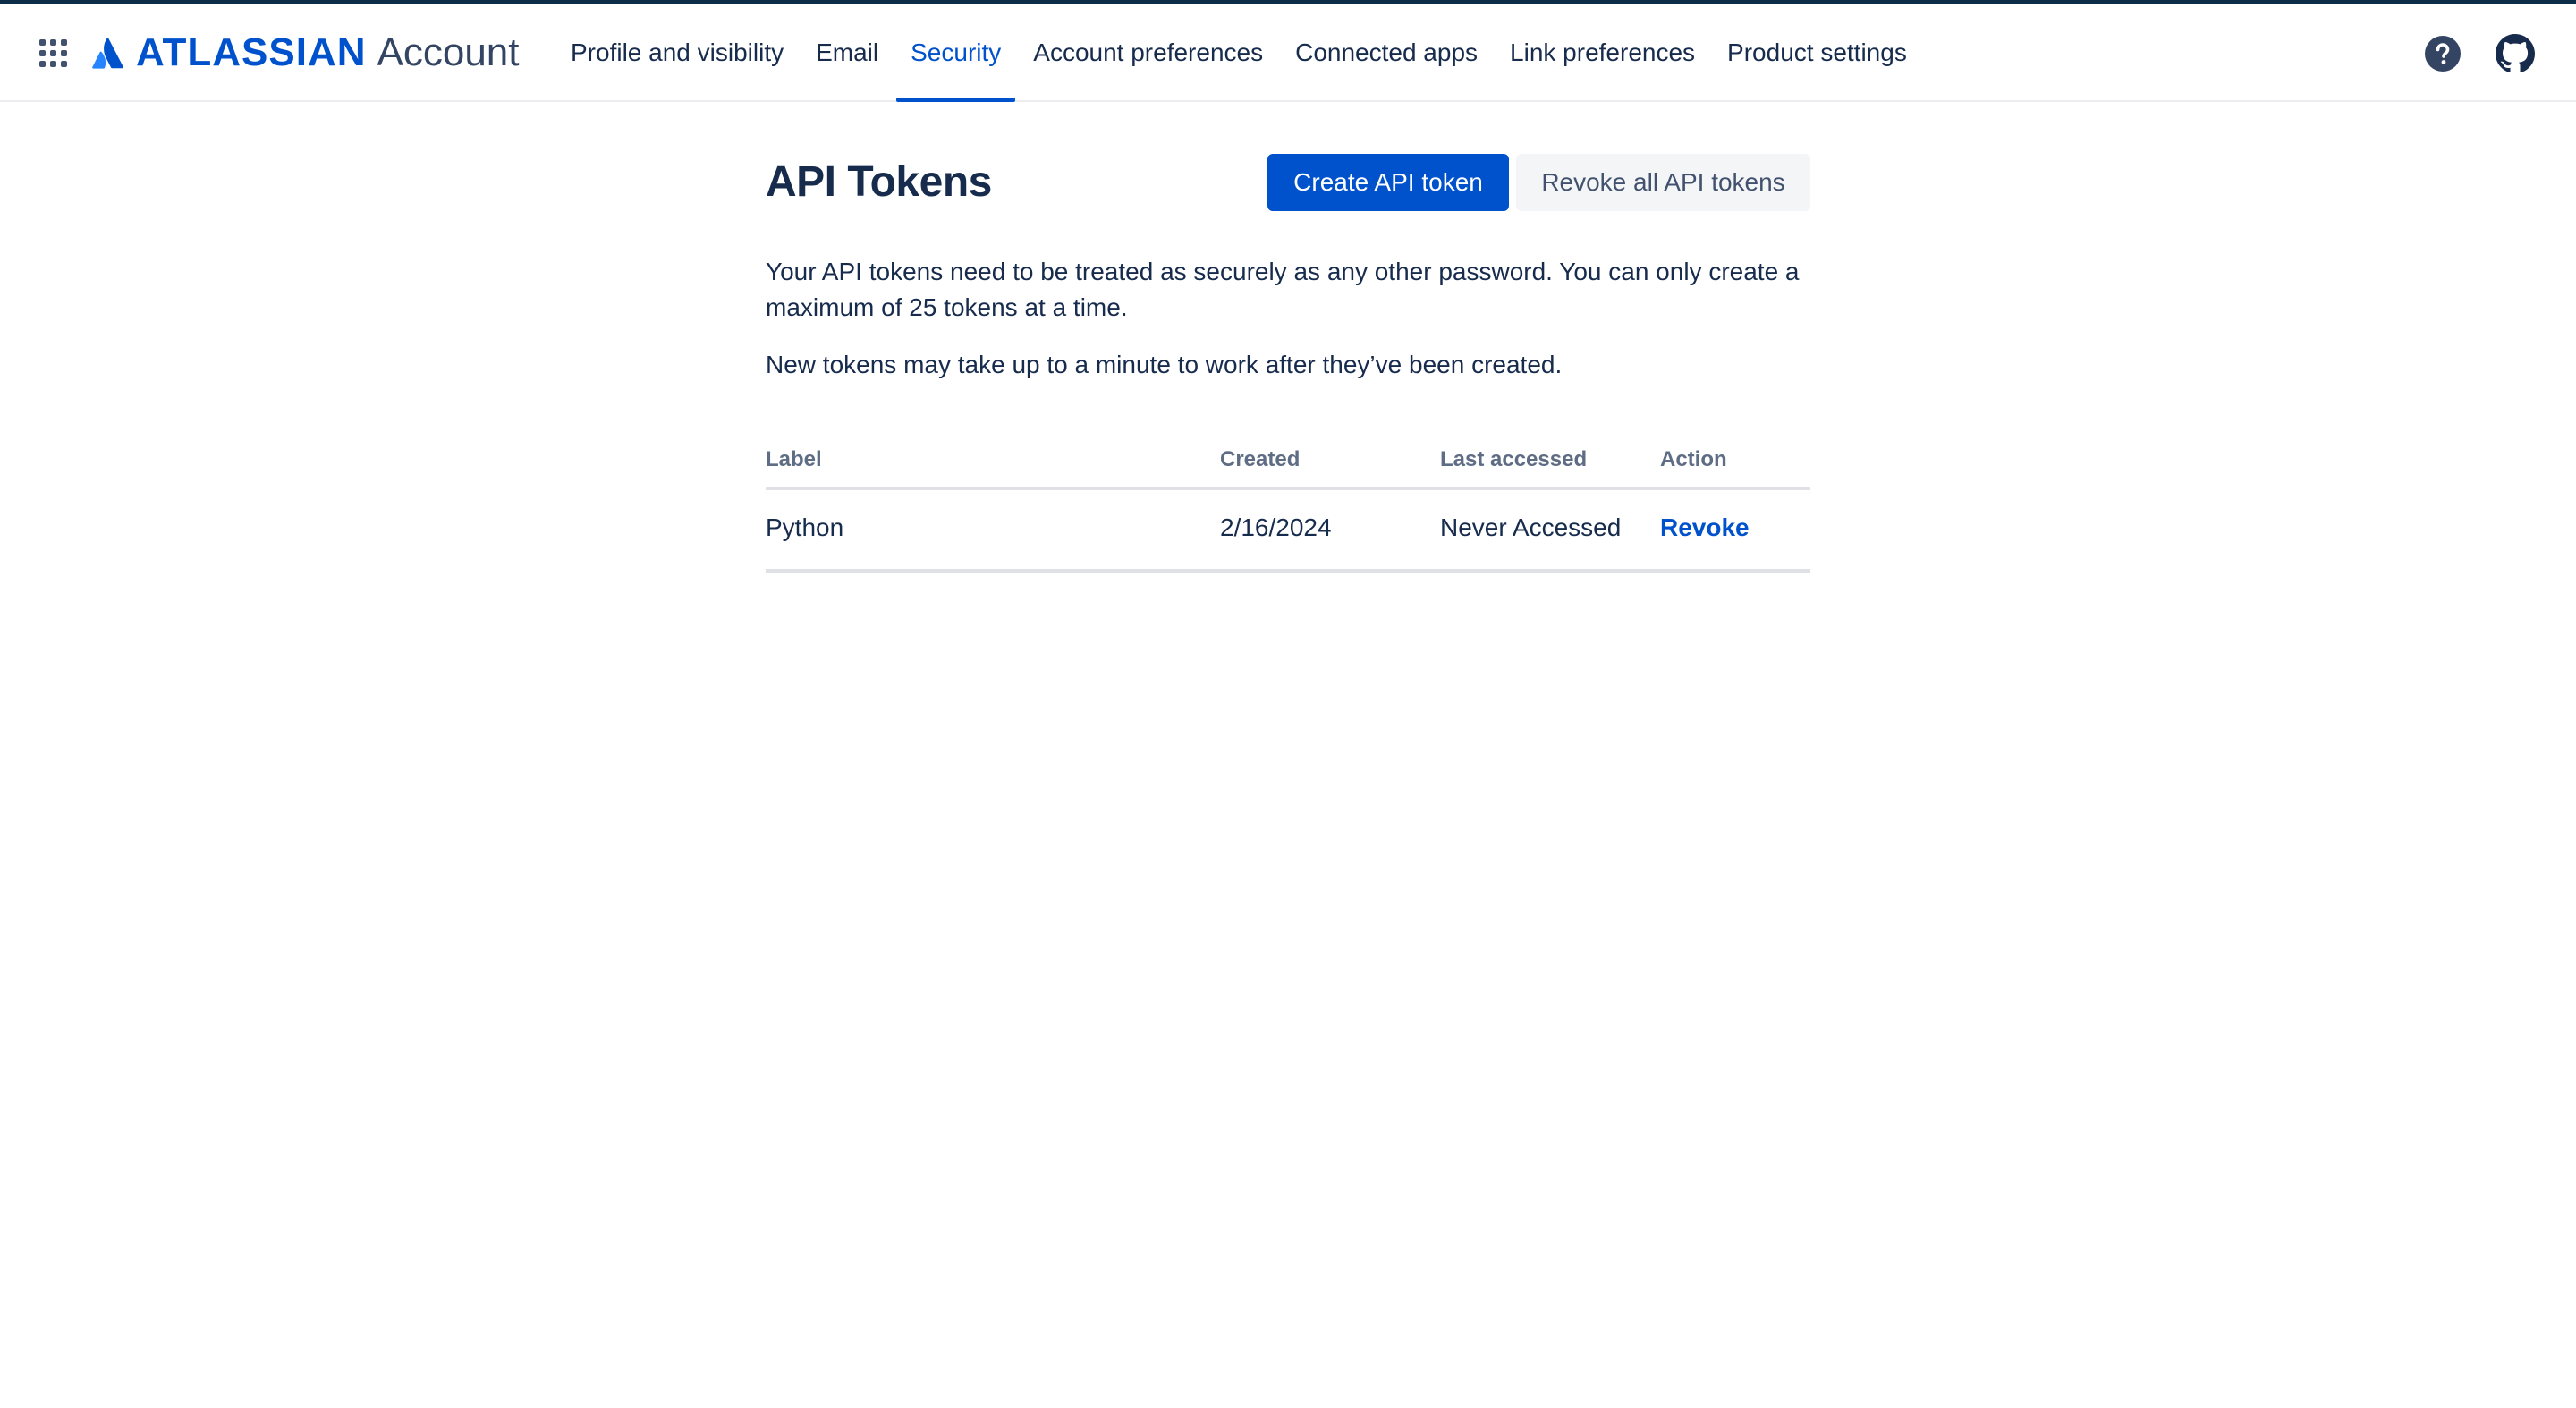 Image resolution: width=2576 pixels, height=1408 pixels. Describe the element at coordinates (1386, 53) in the screenshot. I see `nav-item-connected-apps: Connected apps` at that location.